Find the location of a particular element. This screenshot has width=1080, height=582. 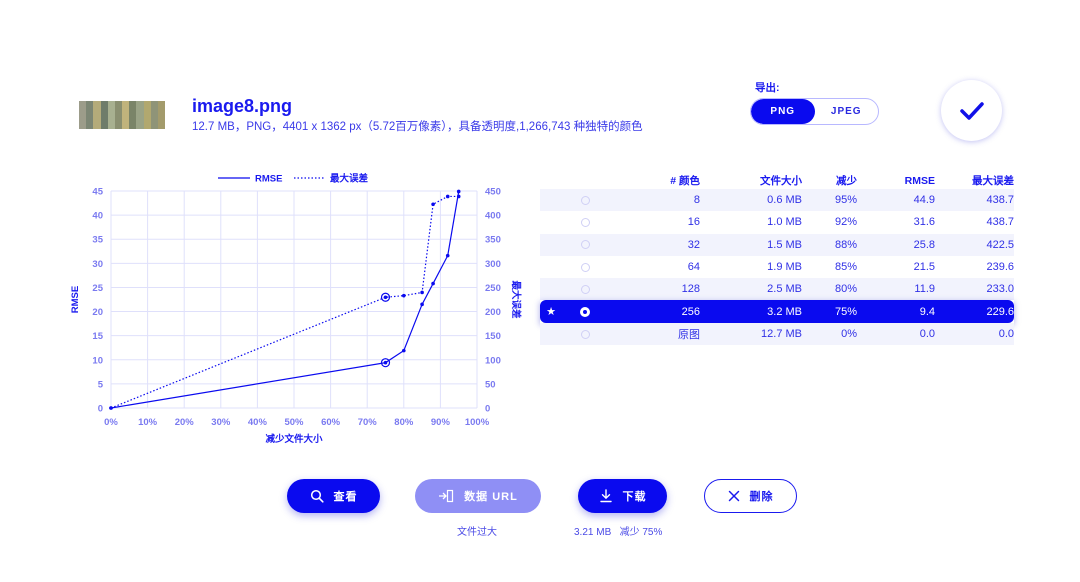

cell-max-error: 233.0 is located at coordinates (974, 289).